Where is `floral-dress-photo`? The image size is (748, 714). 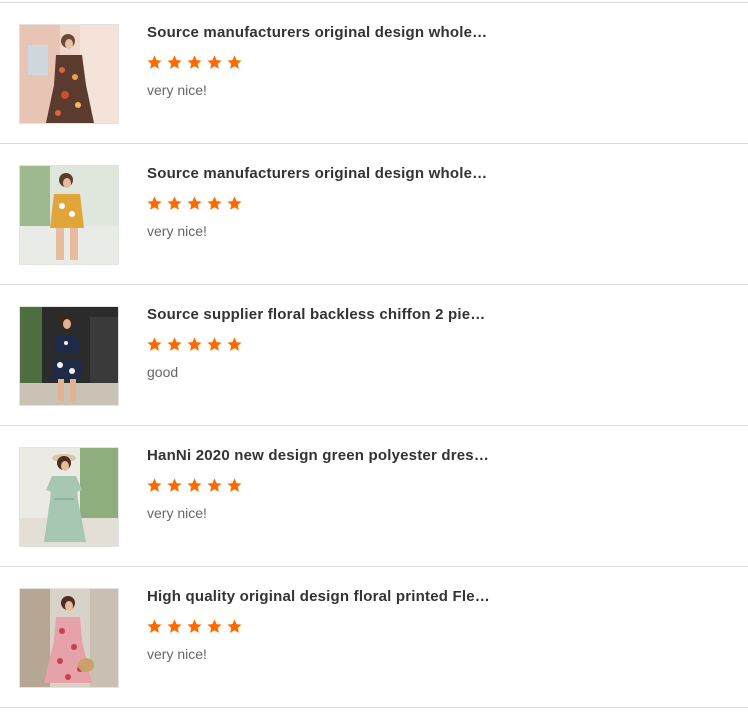
floral-dress-photo is located at coordinates (69, 74).